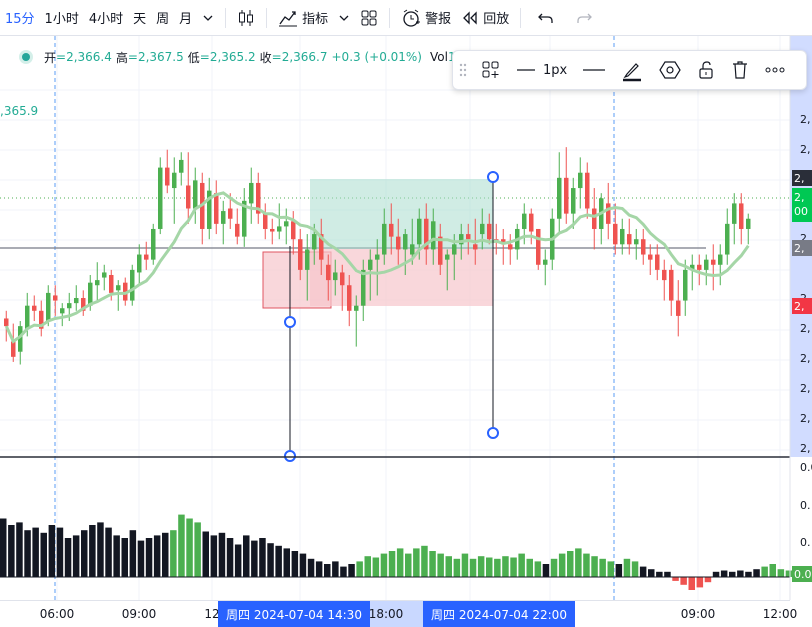 The width and height of the screenshot is (812, 627). What do you see at coordinates (303, 18) in the screenshot?
I see `indicators-button: 指标` at bounding box center [303, 18].